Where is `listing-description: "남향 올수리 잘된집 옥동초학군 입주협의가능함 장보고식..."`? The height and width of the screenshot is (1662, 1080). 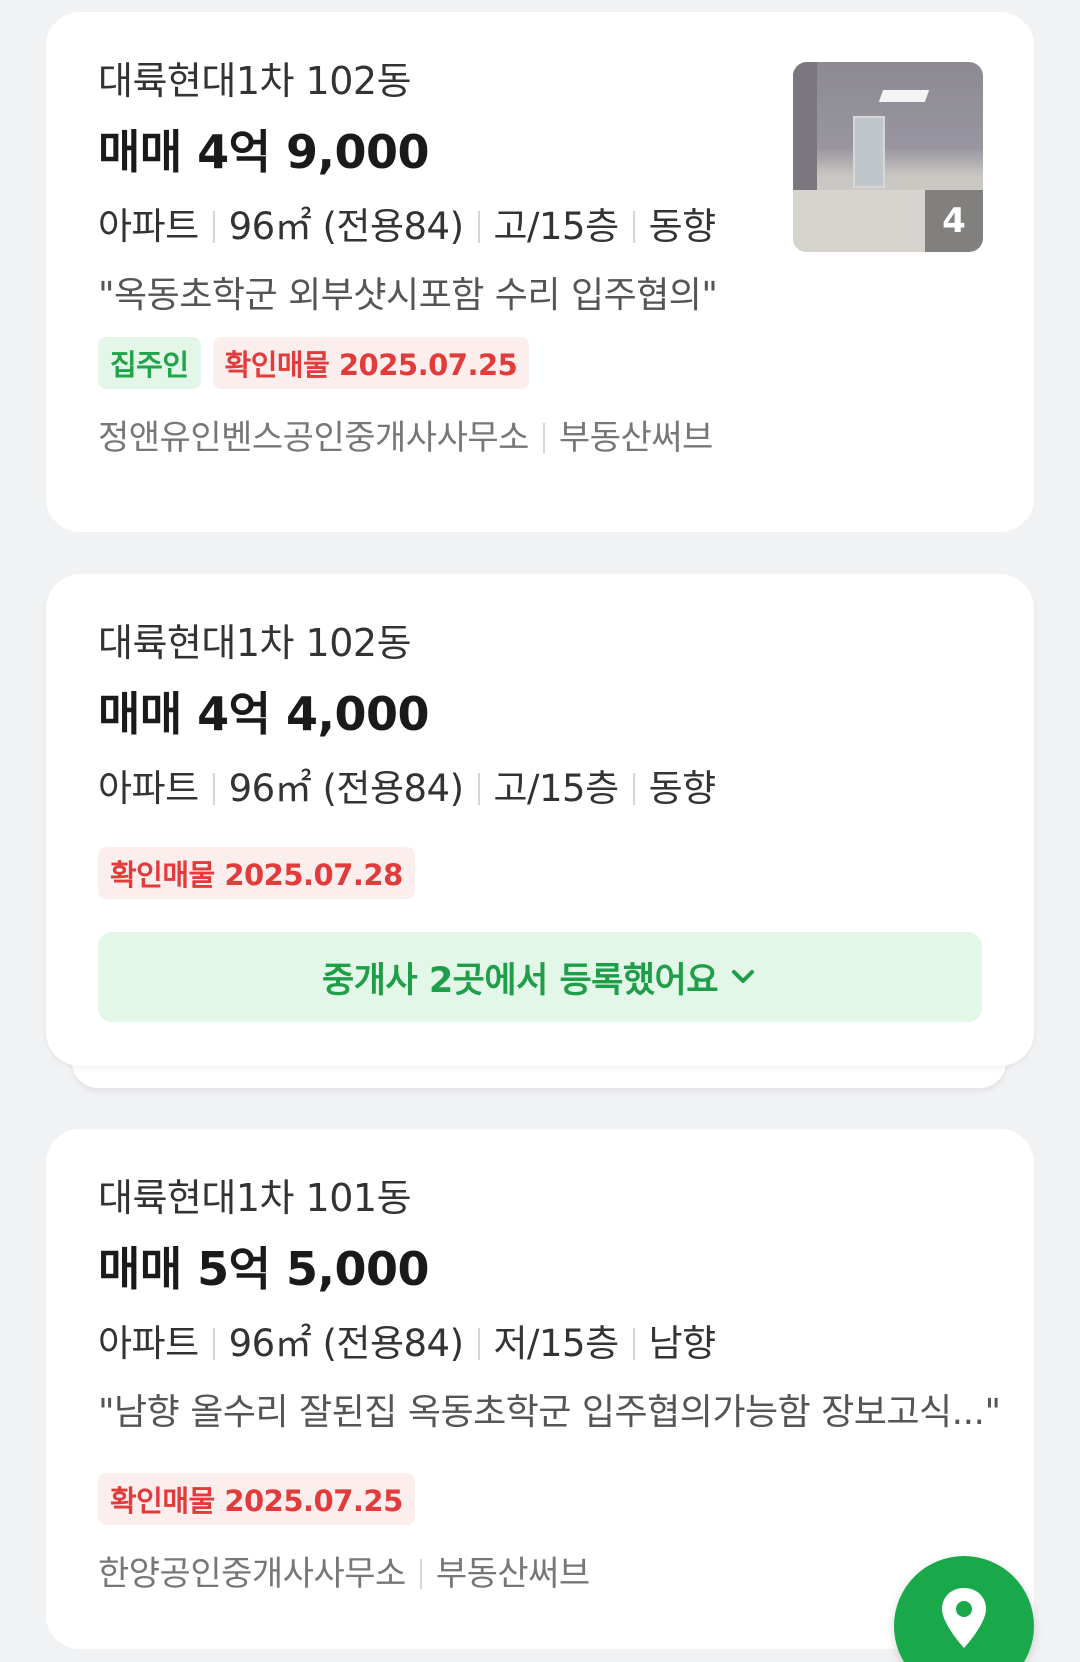
listing-description: "남향 올수리 잘된집 옥동초학군 입주협의가능함 장보고식..." is located at coordinates (549, 1412).